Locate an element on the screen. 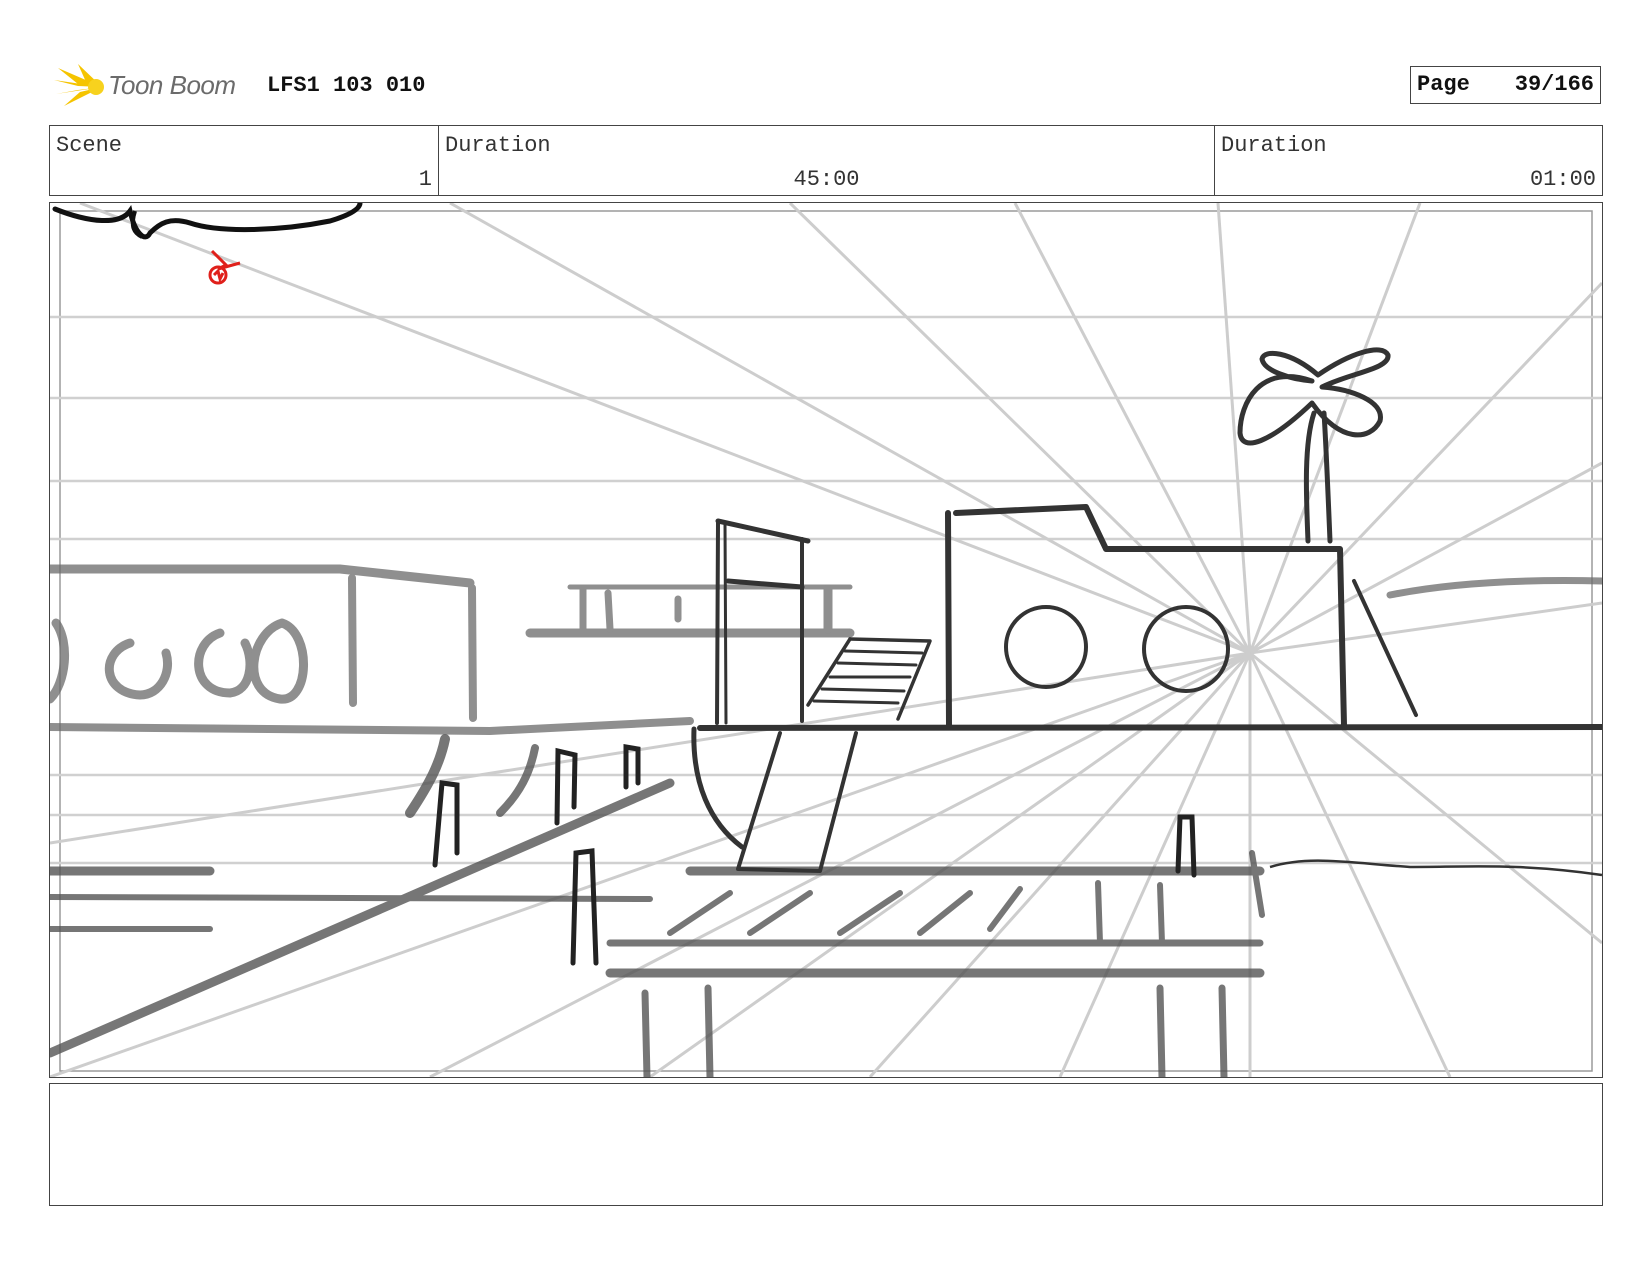 This screenshot has height=1276, width=1648. page-label: Page is located at coordinates (1443, 84).